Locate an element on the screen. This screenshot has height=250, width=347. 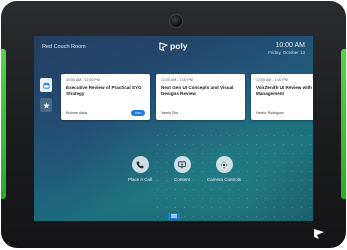
calendar-icon is located at coordinates (46, 85).